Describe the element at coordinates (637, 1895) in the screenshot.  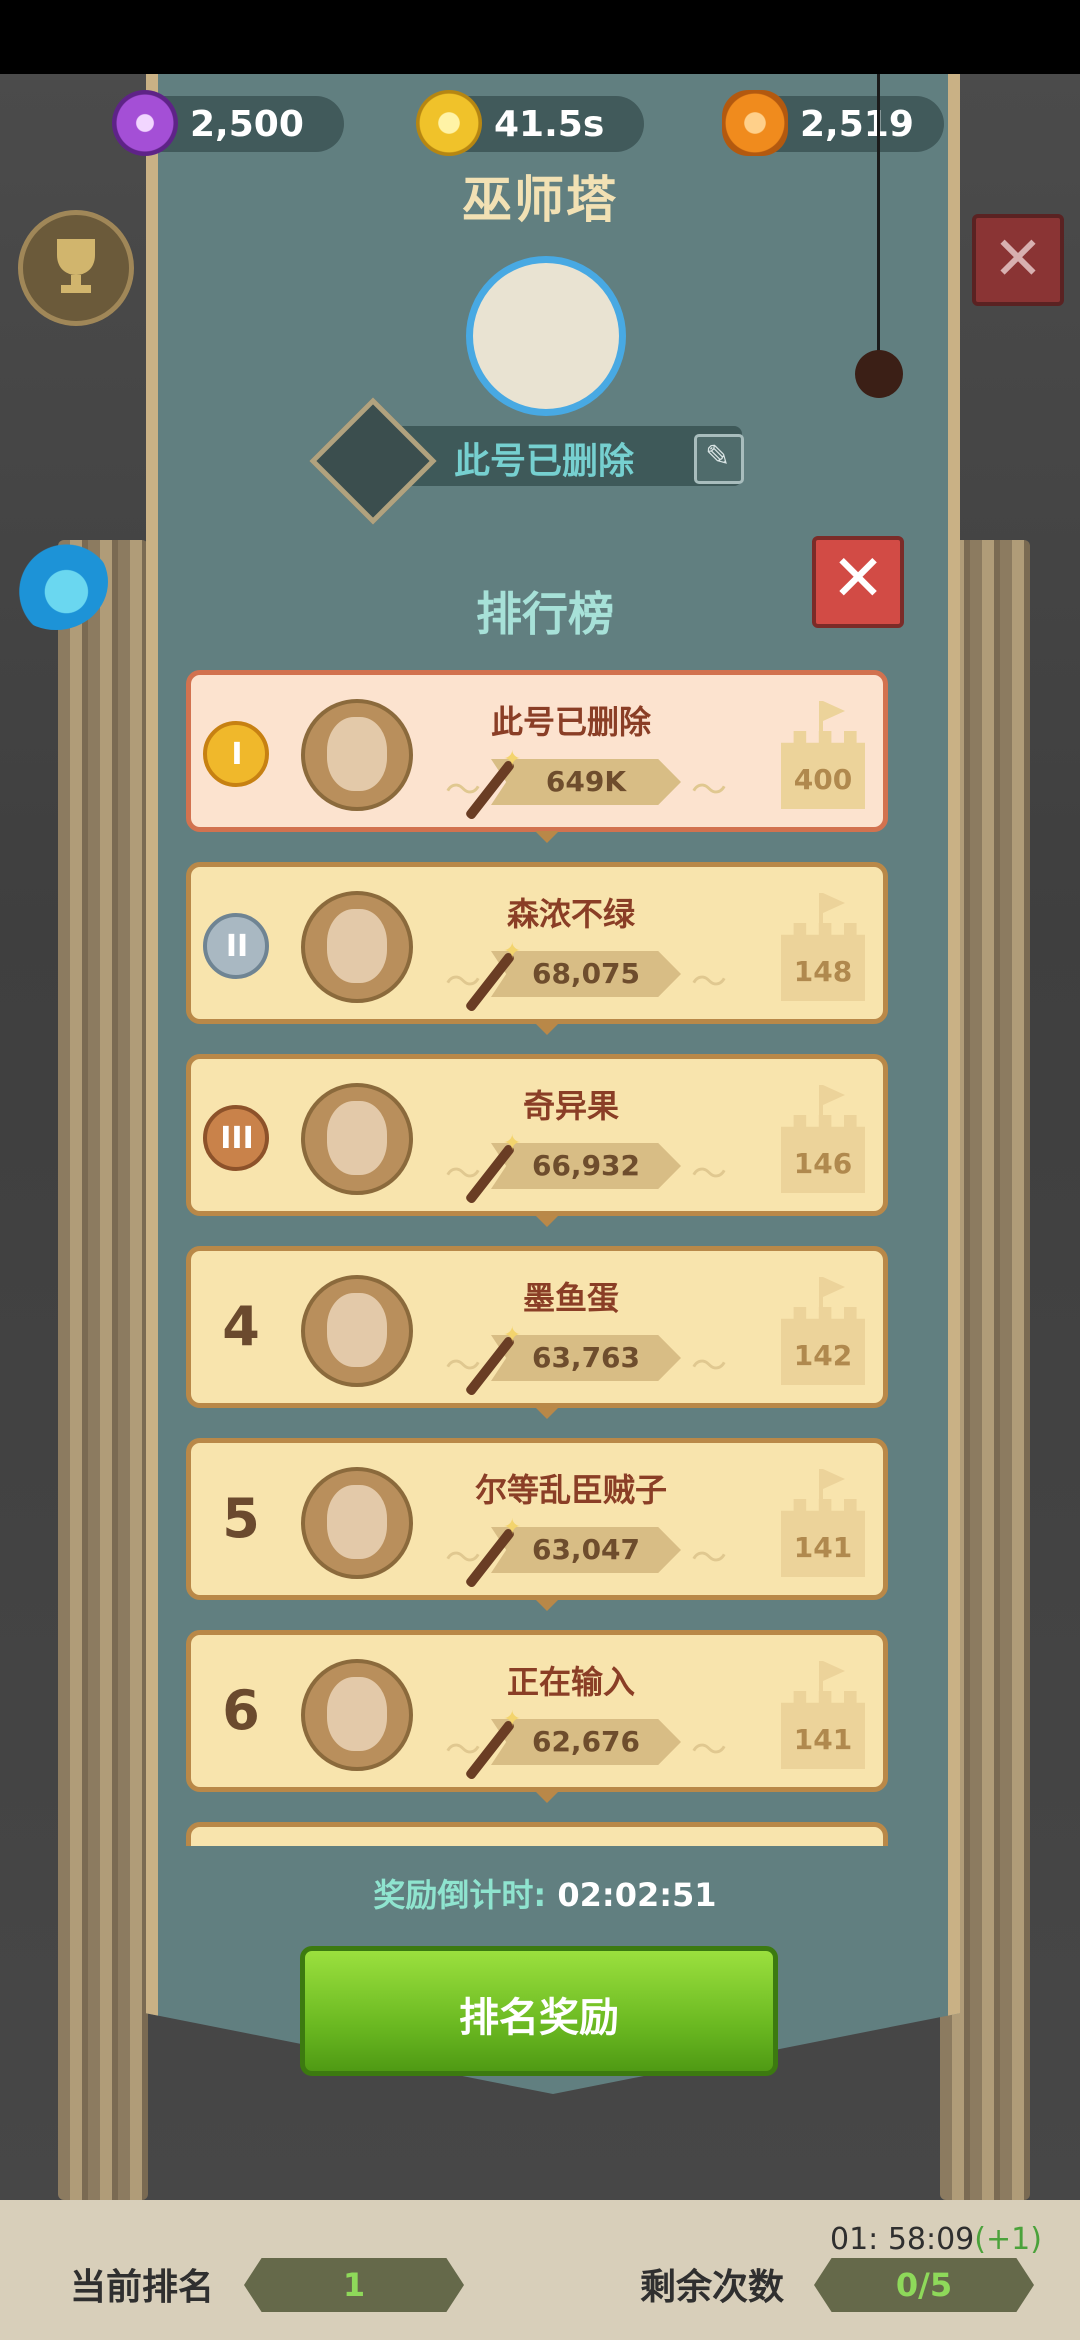
I see `countdown-time: 02:02:51` at that location.